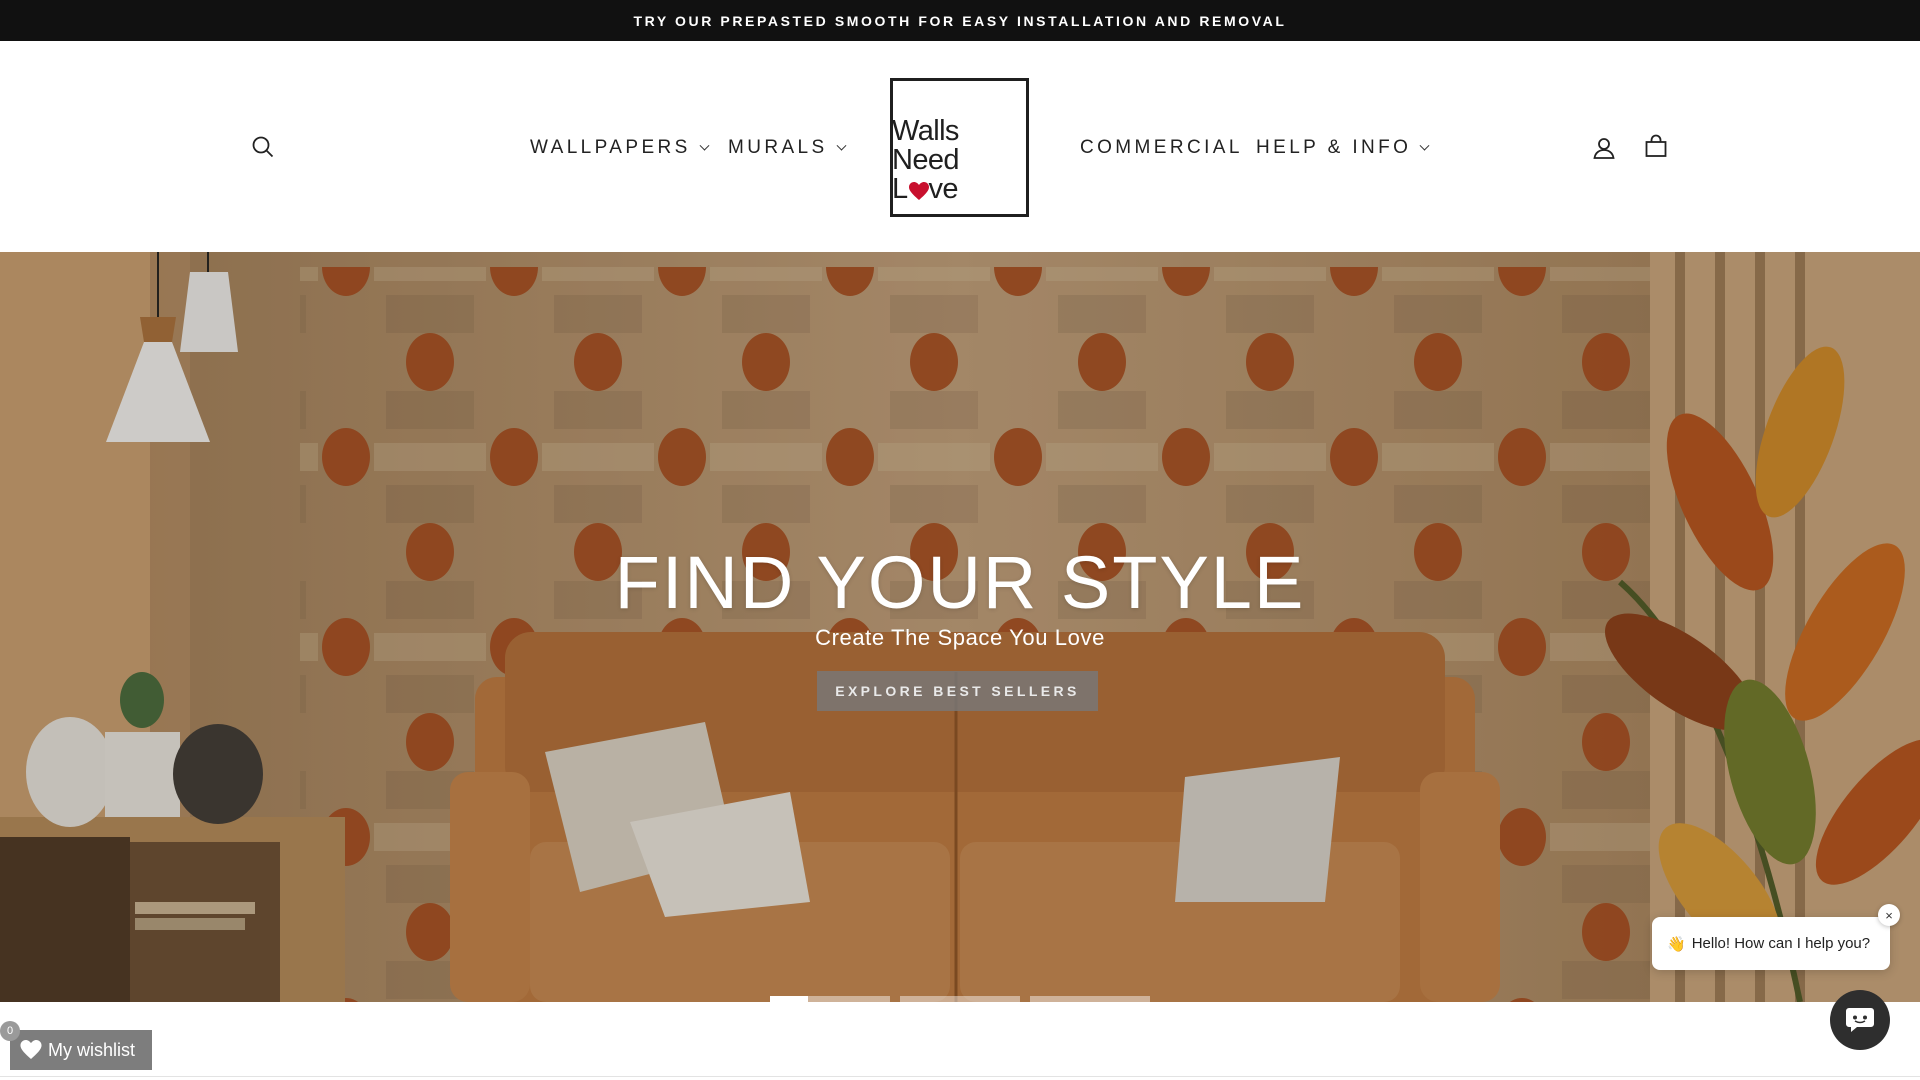 This screenshot has height=1080, width=1920. What do you see at coordinates (925, 131) in the screenshot?
I see `logo-line-1: Walls` at bounding box center [925, 131].